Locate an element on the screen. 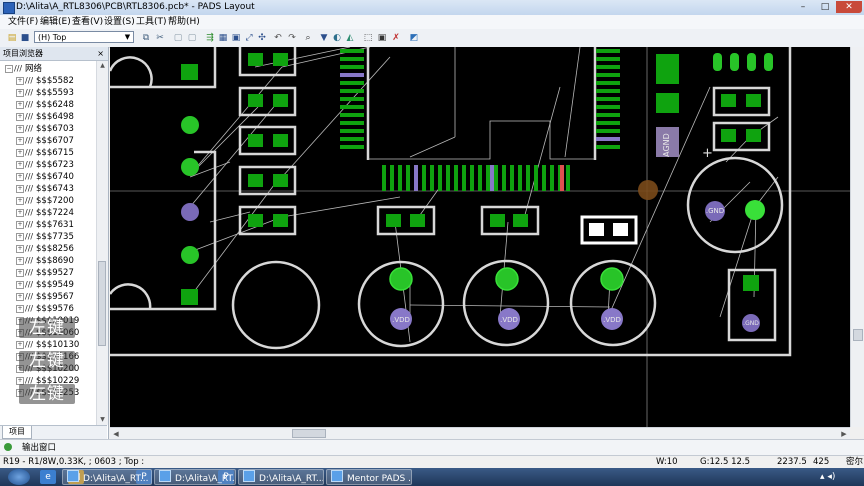 The image size is (864, 486). tree-net-item: +///$$$6498 is located at coordinates (48, 117).